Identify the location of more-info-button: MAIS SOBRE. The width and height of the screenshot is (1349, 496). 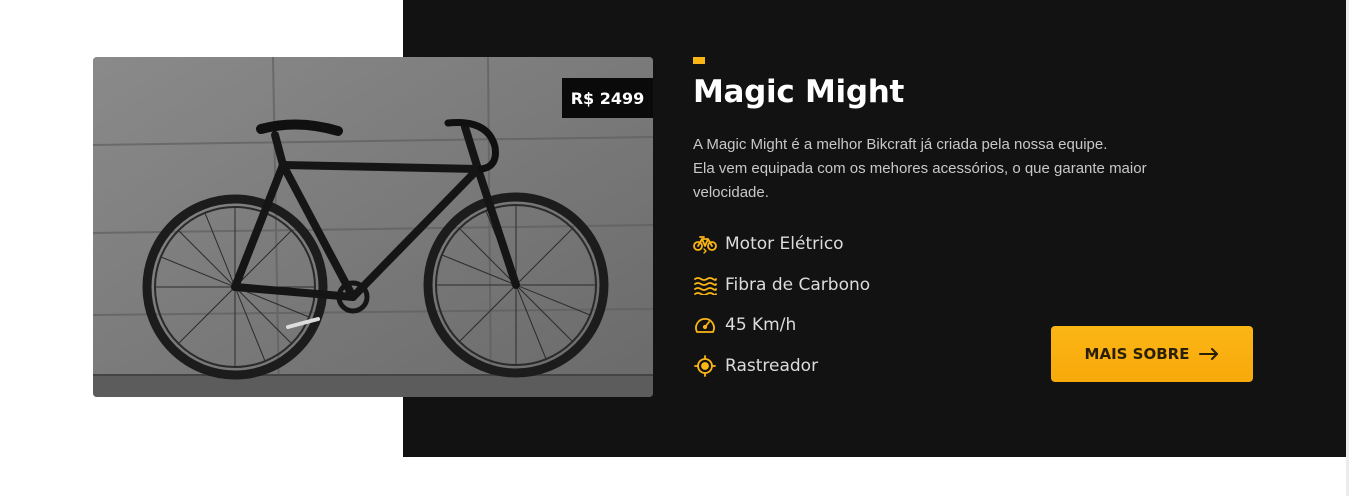
(1152, 354).